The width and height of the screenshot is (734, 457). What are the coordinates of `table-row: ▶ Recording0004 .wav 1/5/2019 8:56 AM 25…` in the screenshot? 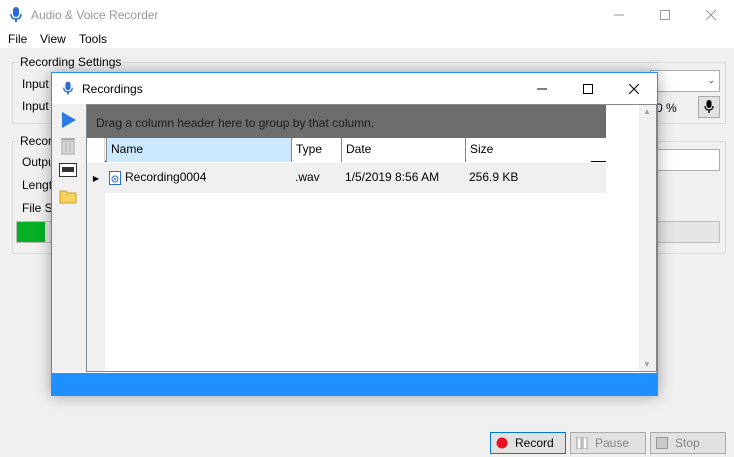 It's located at (346, 178).